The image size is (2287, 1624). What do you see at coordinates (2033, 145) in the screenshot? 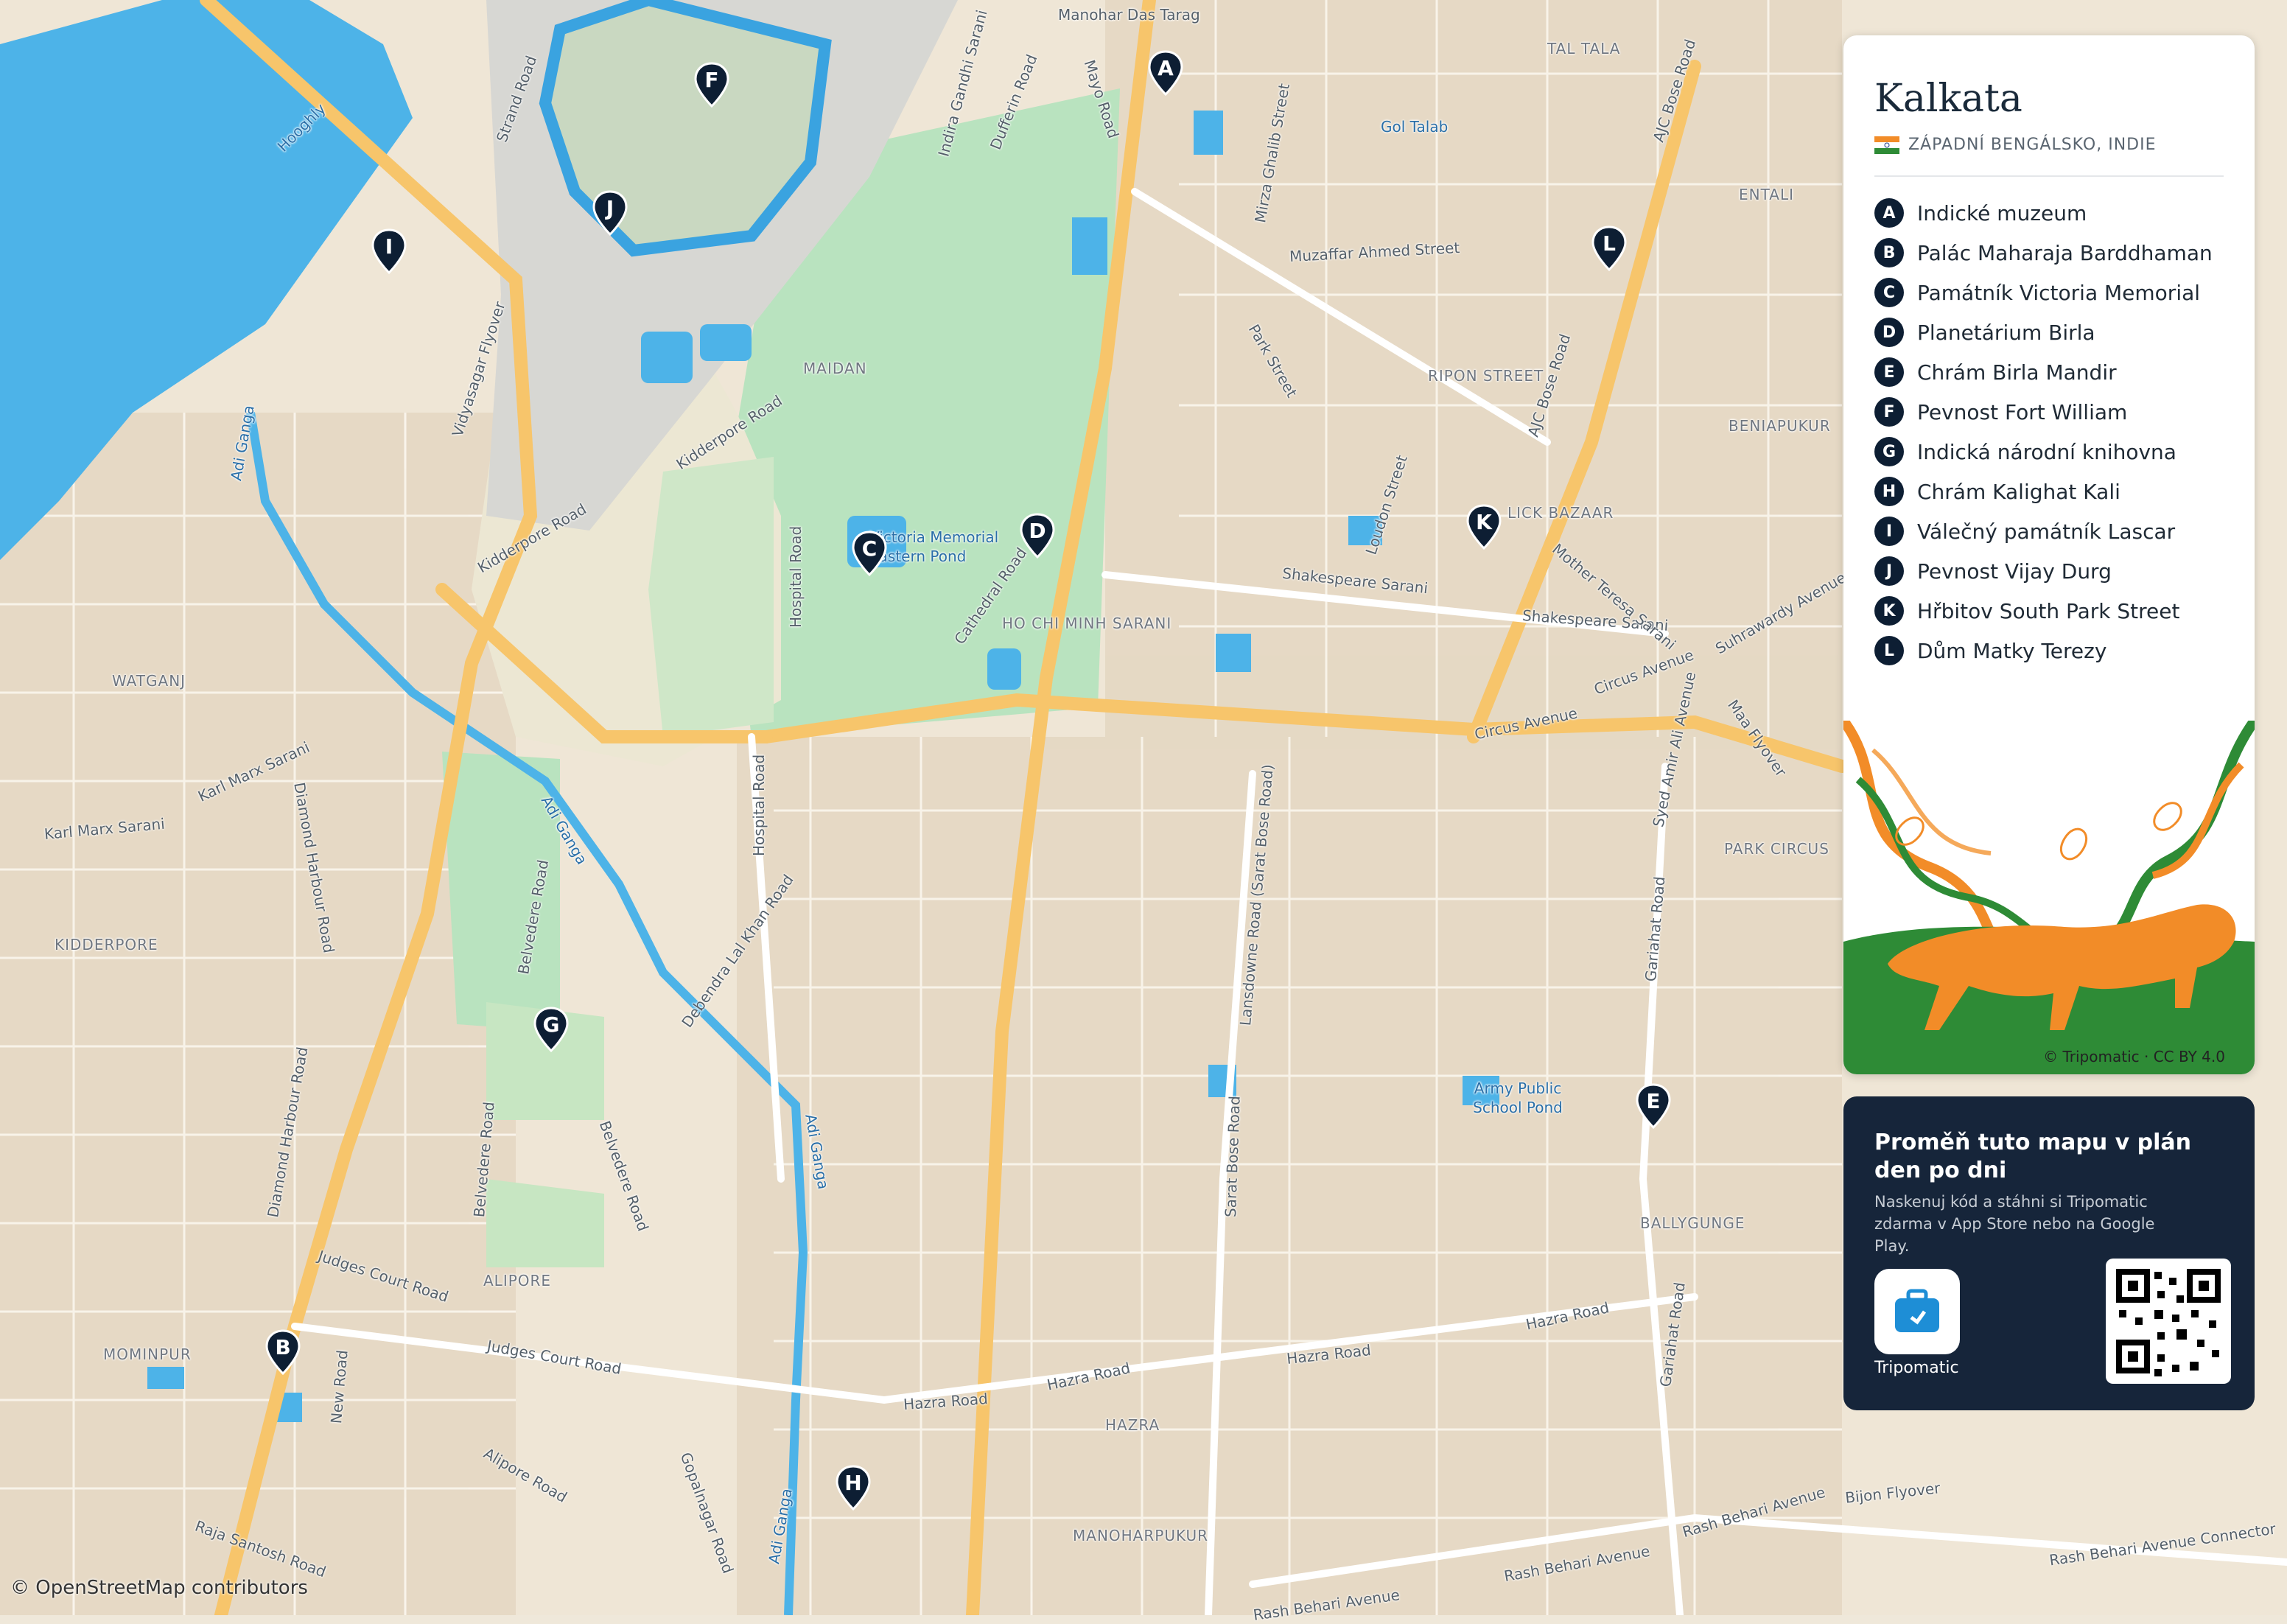
I see `region-text: ZÁPADNÍ BENGÁLSKO, INDIE` at bounding box center [2033, 145].